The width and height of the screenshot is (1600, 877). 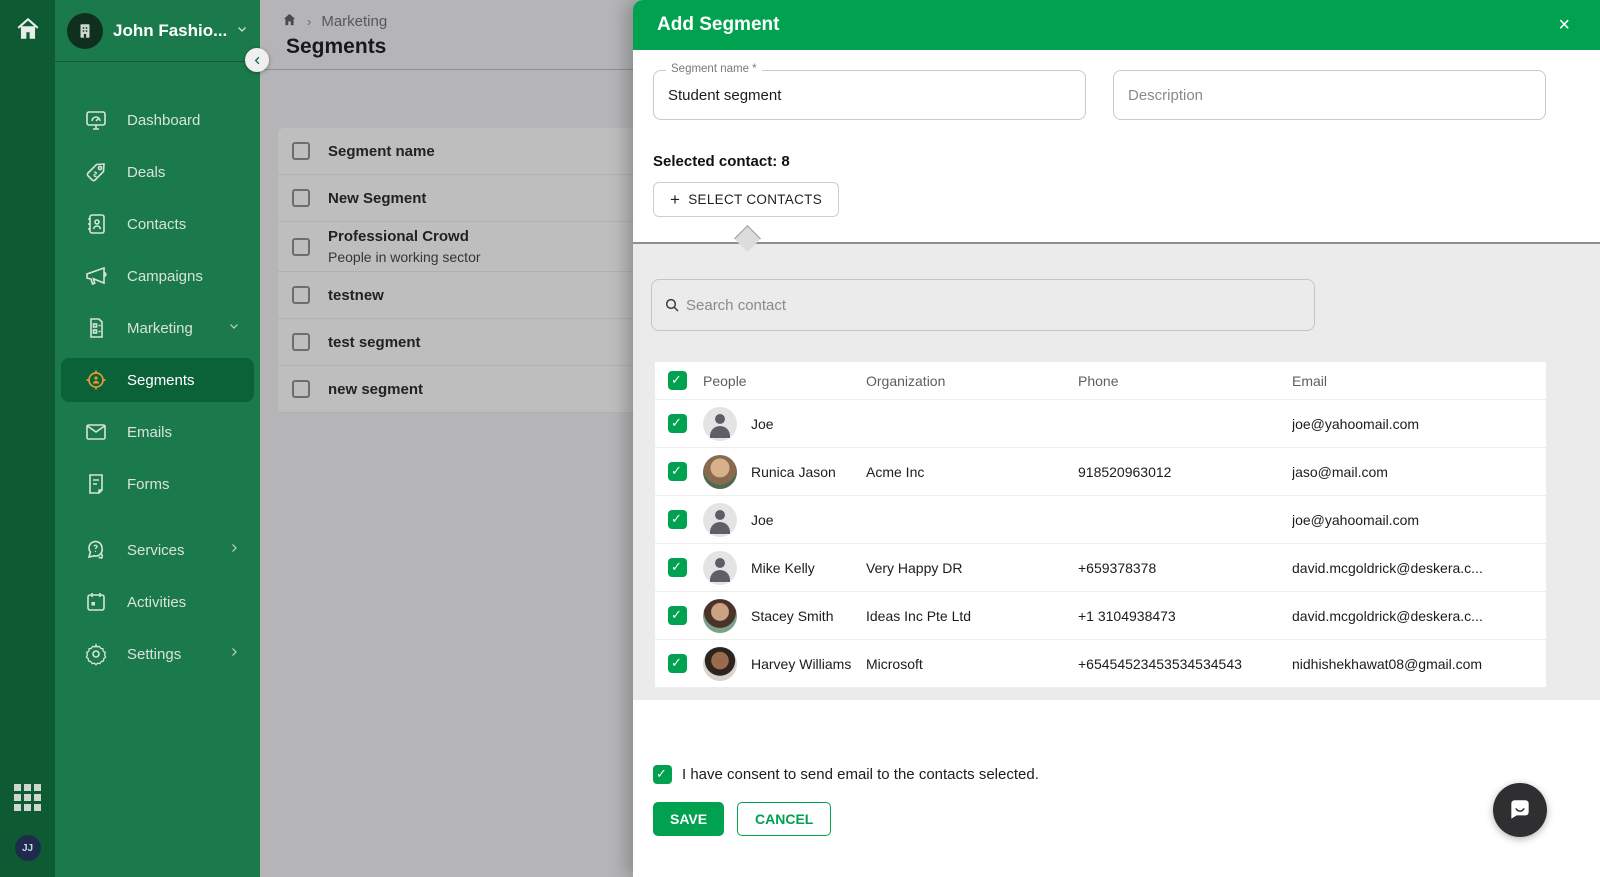 I want to click on sidebar-item-label: Contacts, so click(x=157, y=224).